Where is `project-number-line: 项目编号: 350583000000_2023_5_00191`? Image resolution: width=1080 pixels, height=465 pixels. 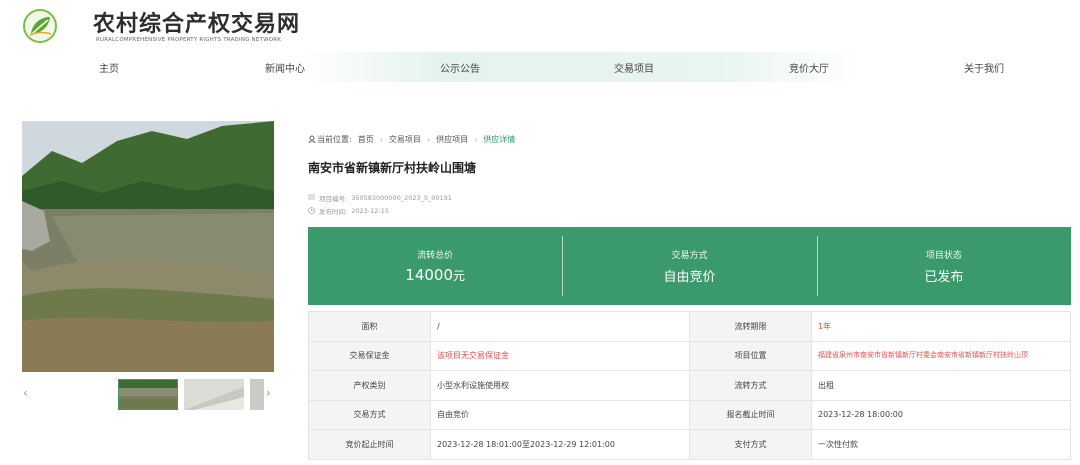 project-number-line: 项目编号: 350583000000_2023_5_00191 is located at coordinates (380, 198).